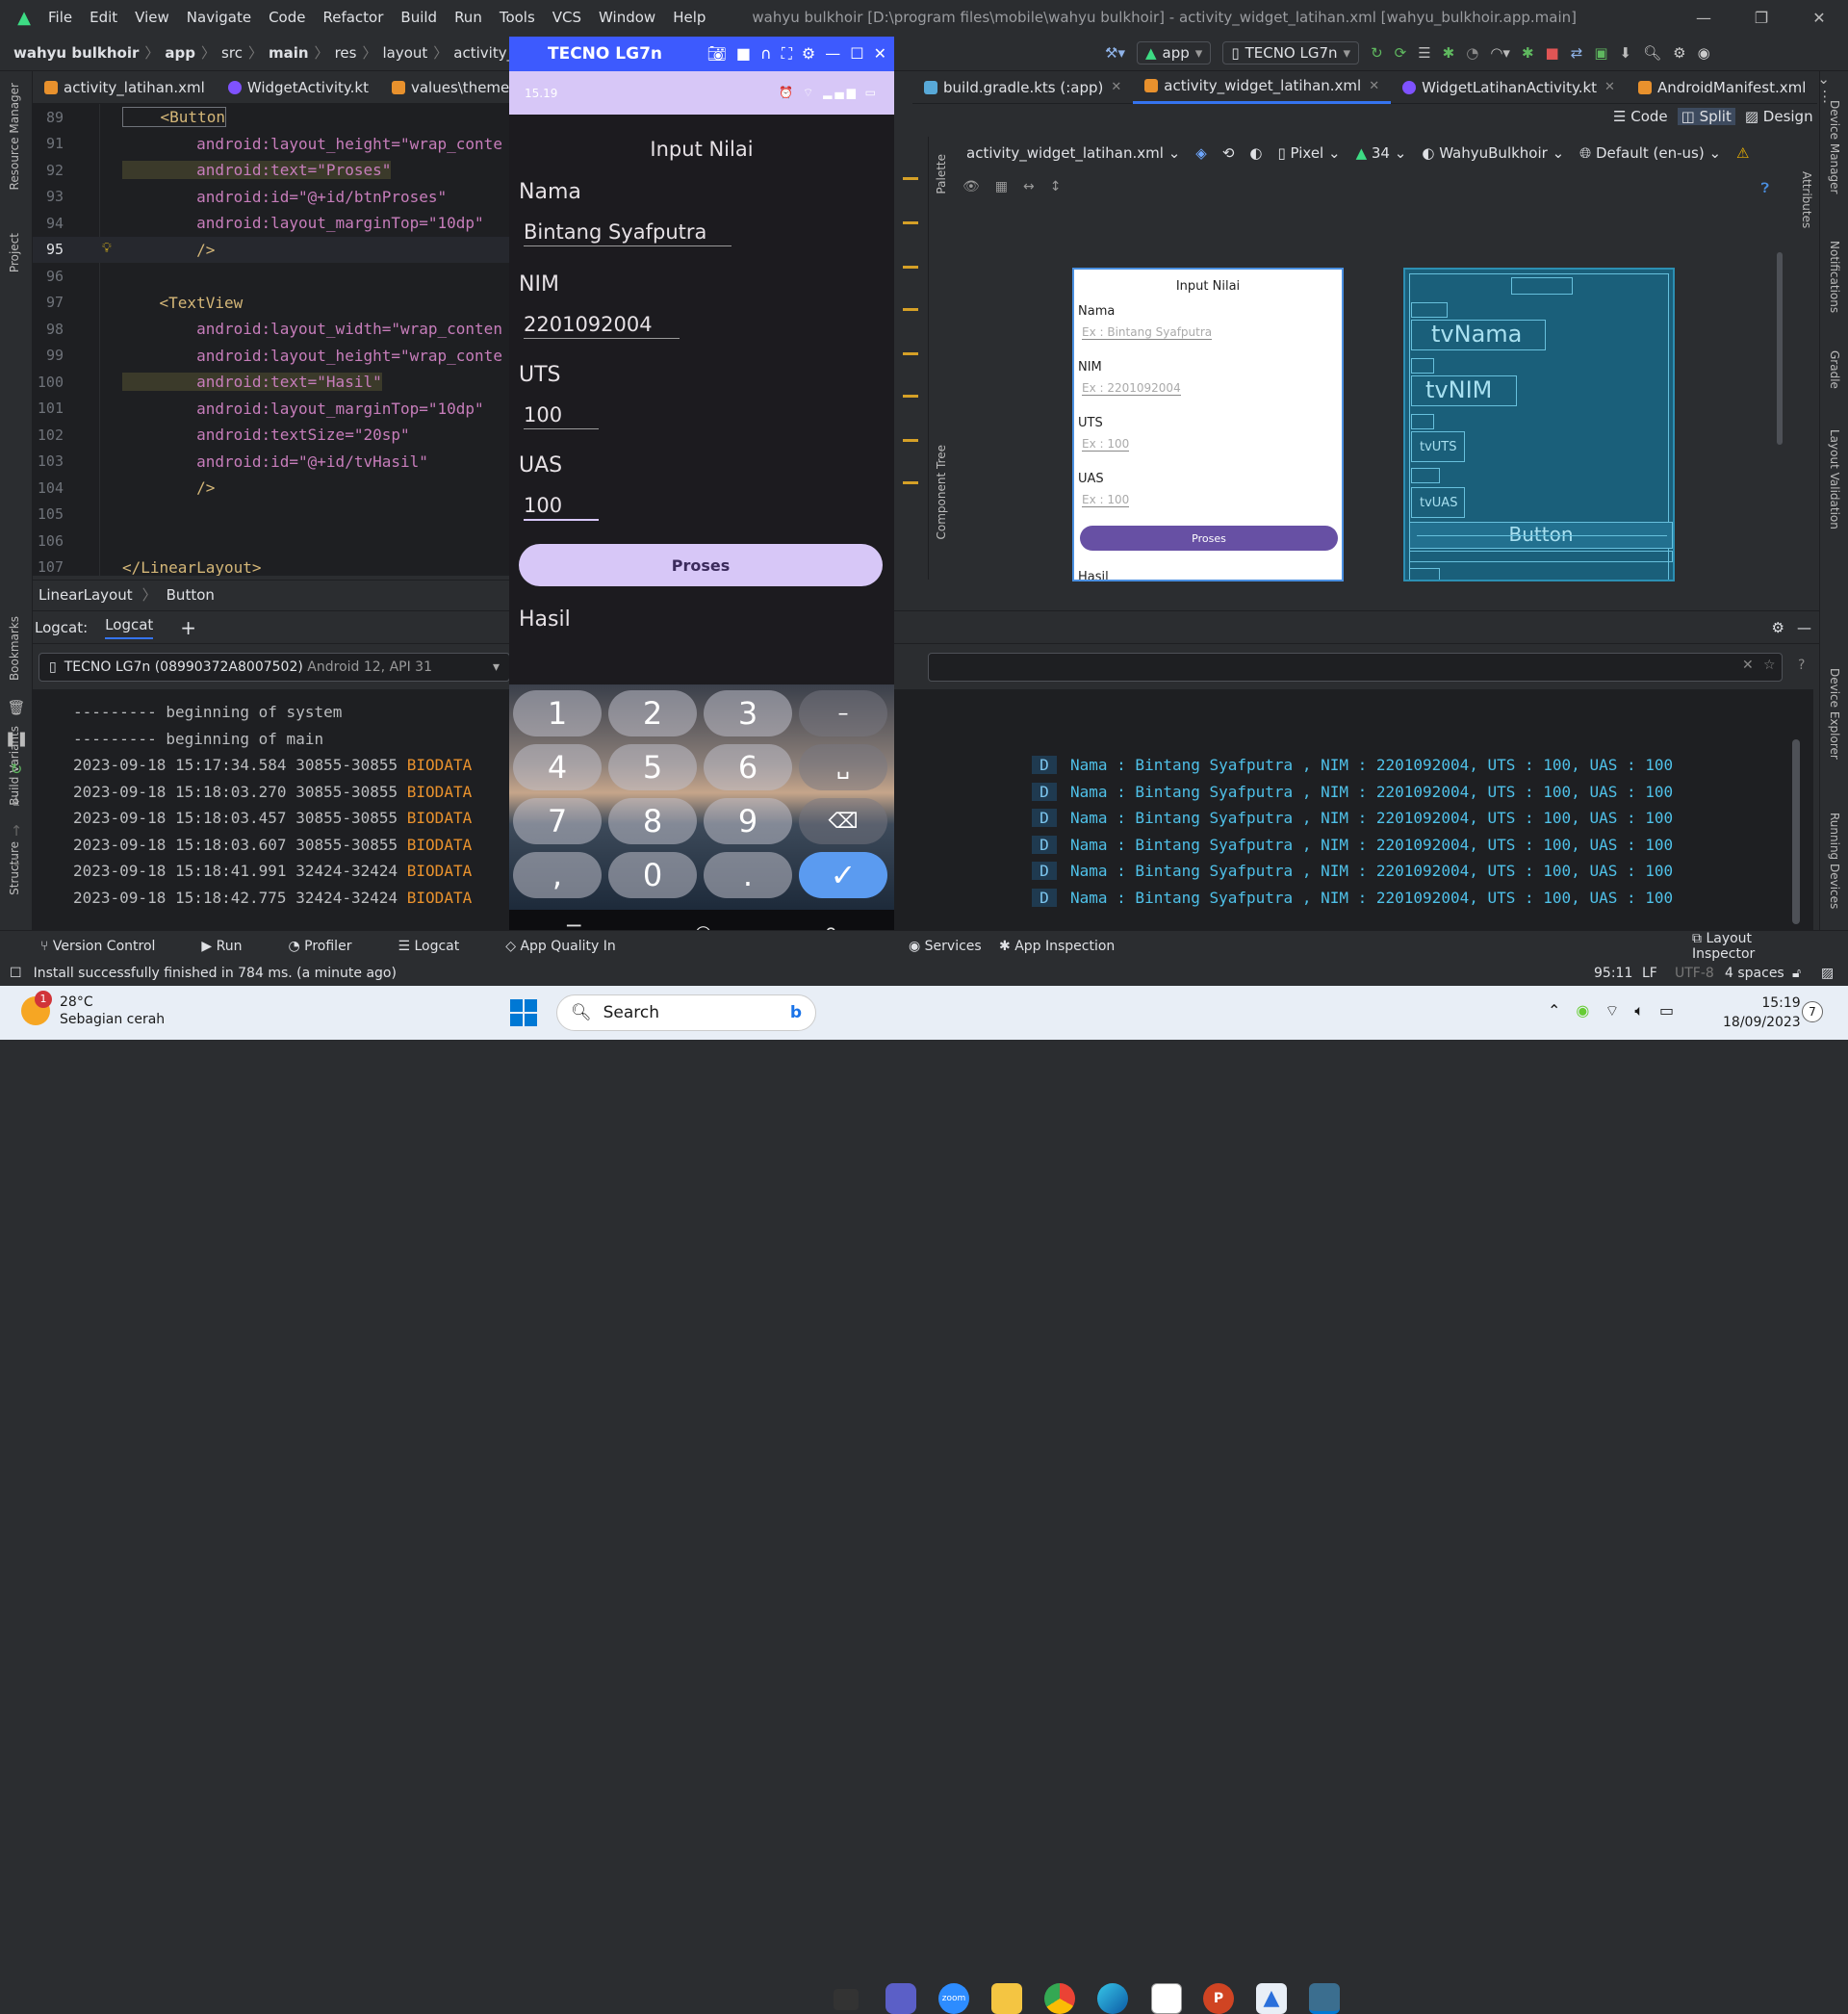 The image size is (1848, 2014). Describe the element at coordinates (561, 508) in the screenshot. I see `uas-input: 100` at that location.